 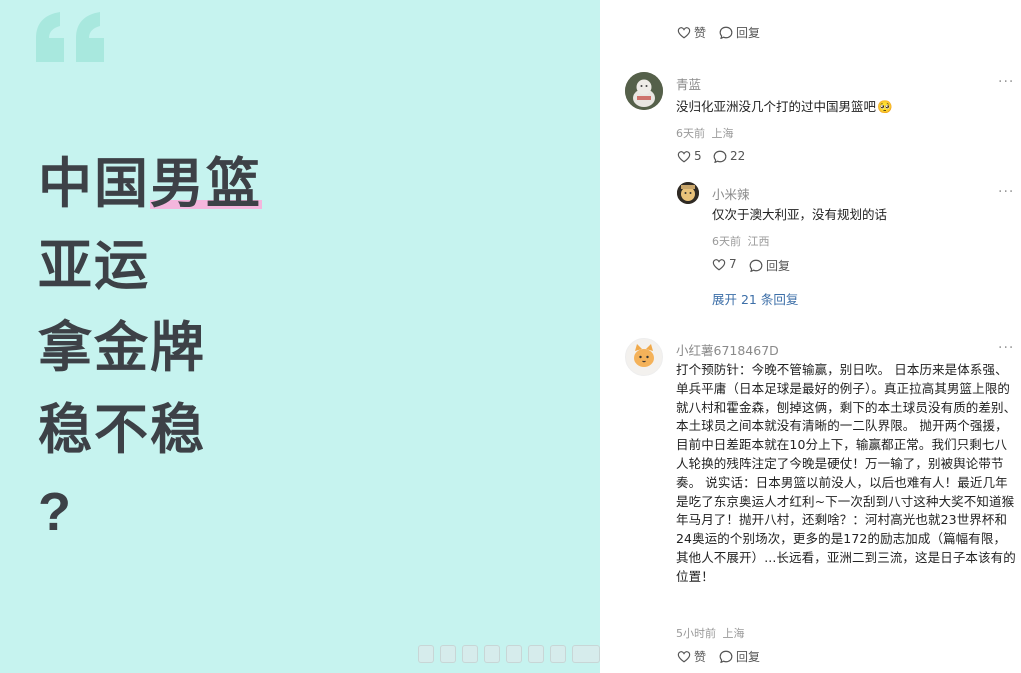 What do you see at coordinates (738, 156) in the screenshot?
I see `reply-count: 22` at bounding box center [738, 156].